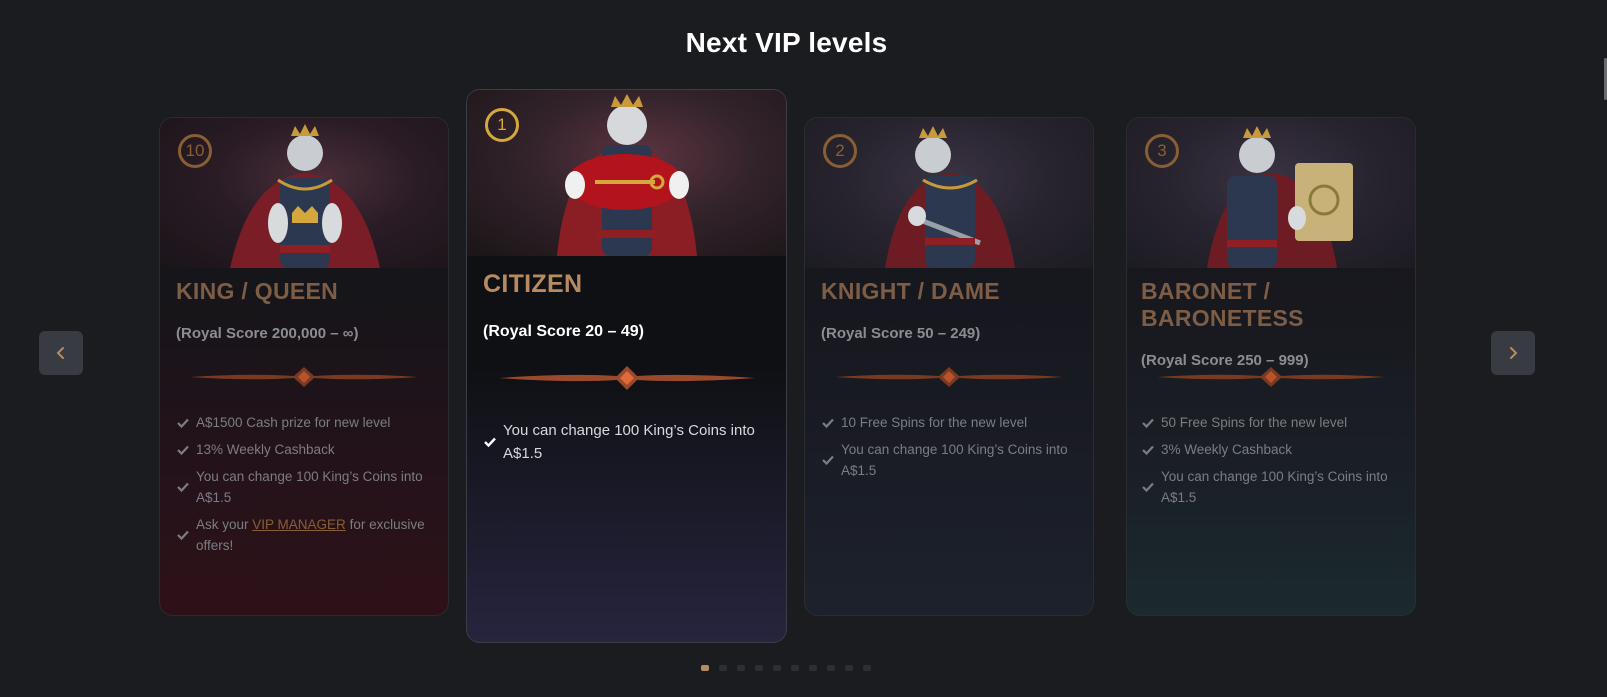 The image size is (1607, 697). I want to click on level-name: KING / QUEEN, so click(257, 291).